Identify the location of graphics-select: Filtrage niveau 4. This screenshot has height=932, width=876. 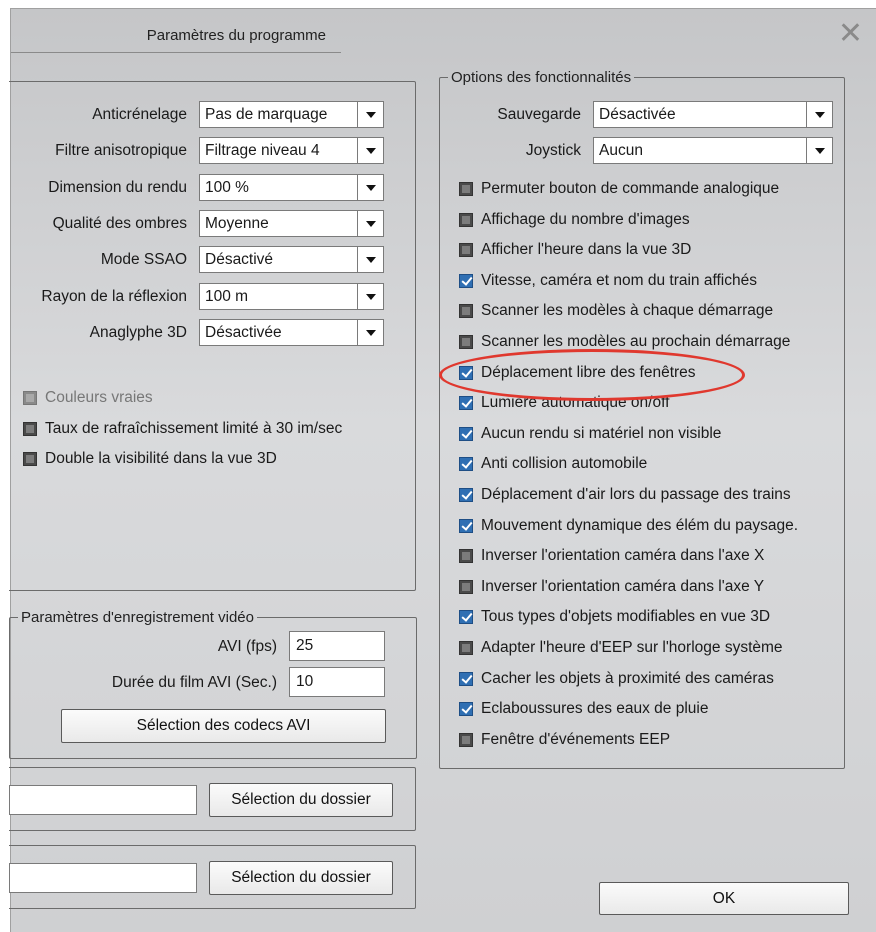
(291, 150).